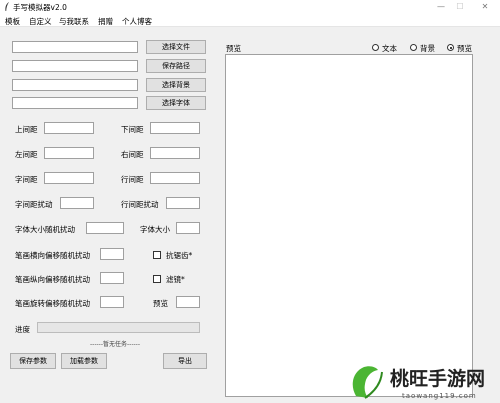  Describe the element at coordinates (52, 255) in the screenshot. I see `stroke-h-jitter-label: 笔画横向偏移随机扰动` at that location.